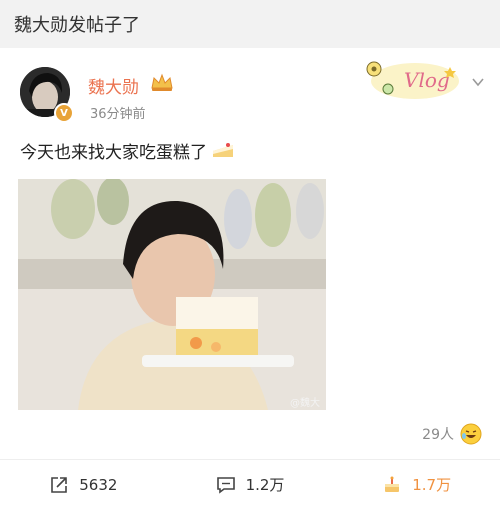 The height and width of the screenshot is (509, 500). What do you see at coordinates (265, 485) in the screenshot?
I see `comment-count: 1.2万` at bounding box center [265, 485].